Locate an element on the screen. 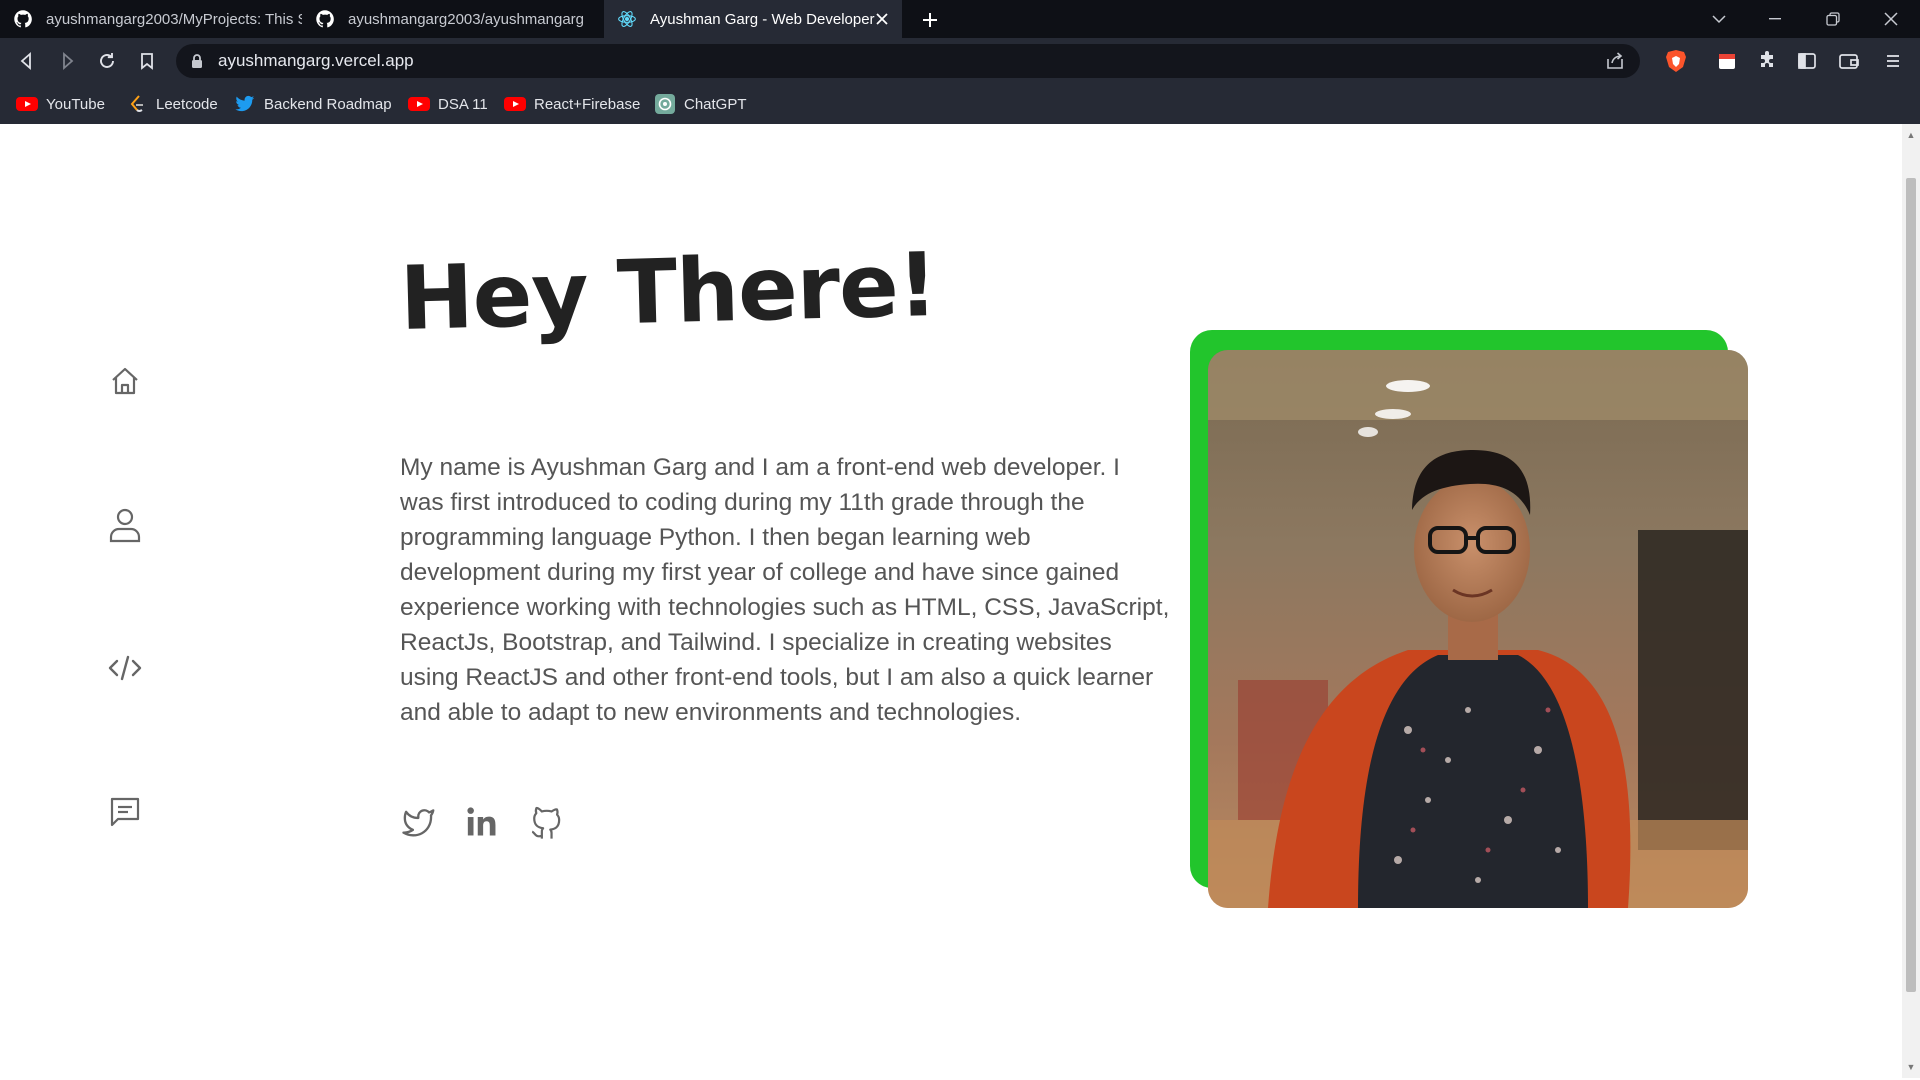  bookmark-label: Leetcode is located at coordinates (187, 104).